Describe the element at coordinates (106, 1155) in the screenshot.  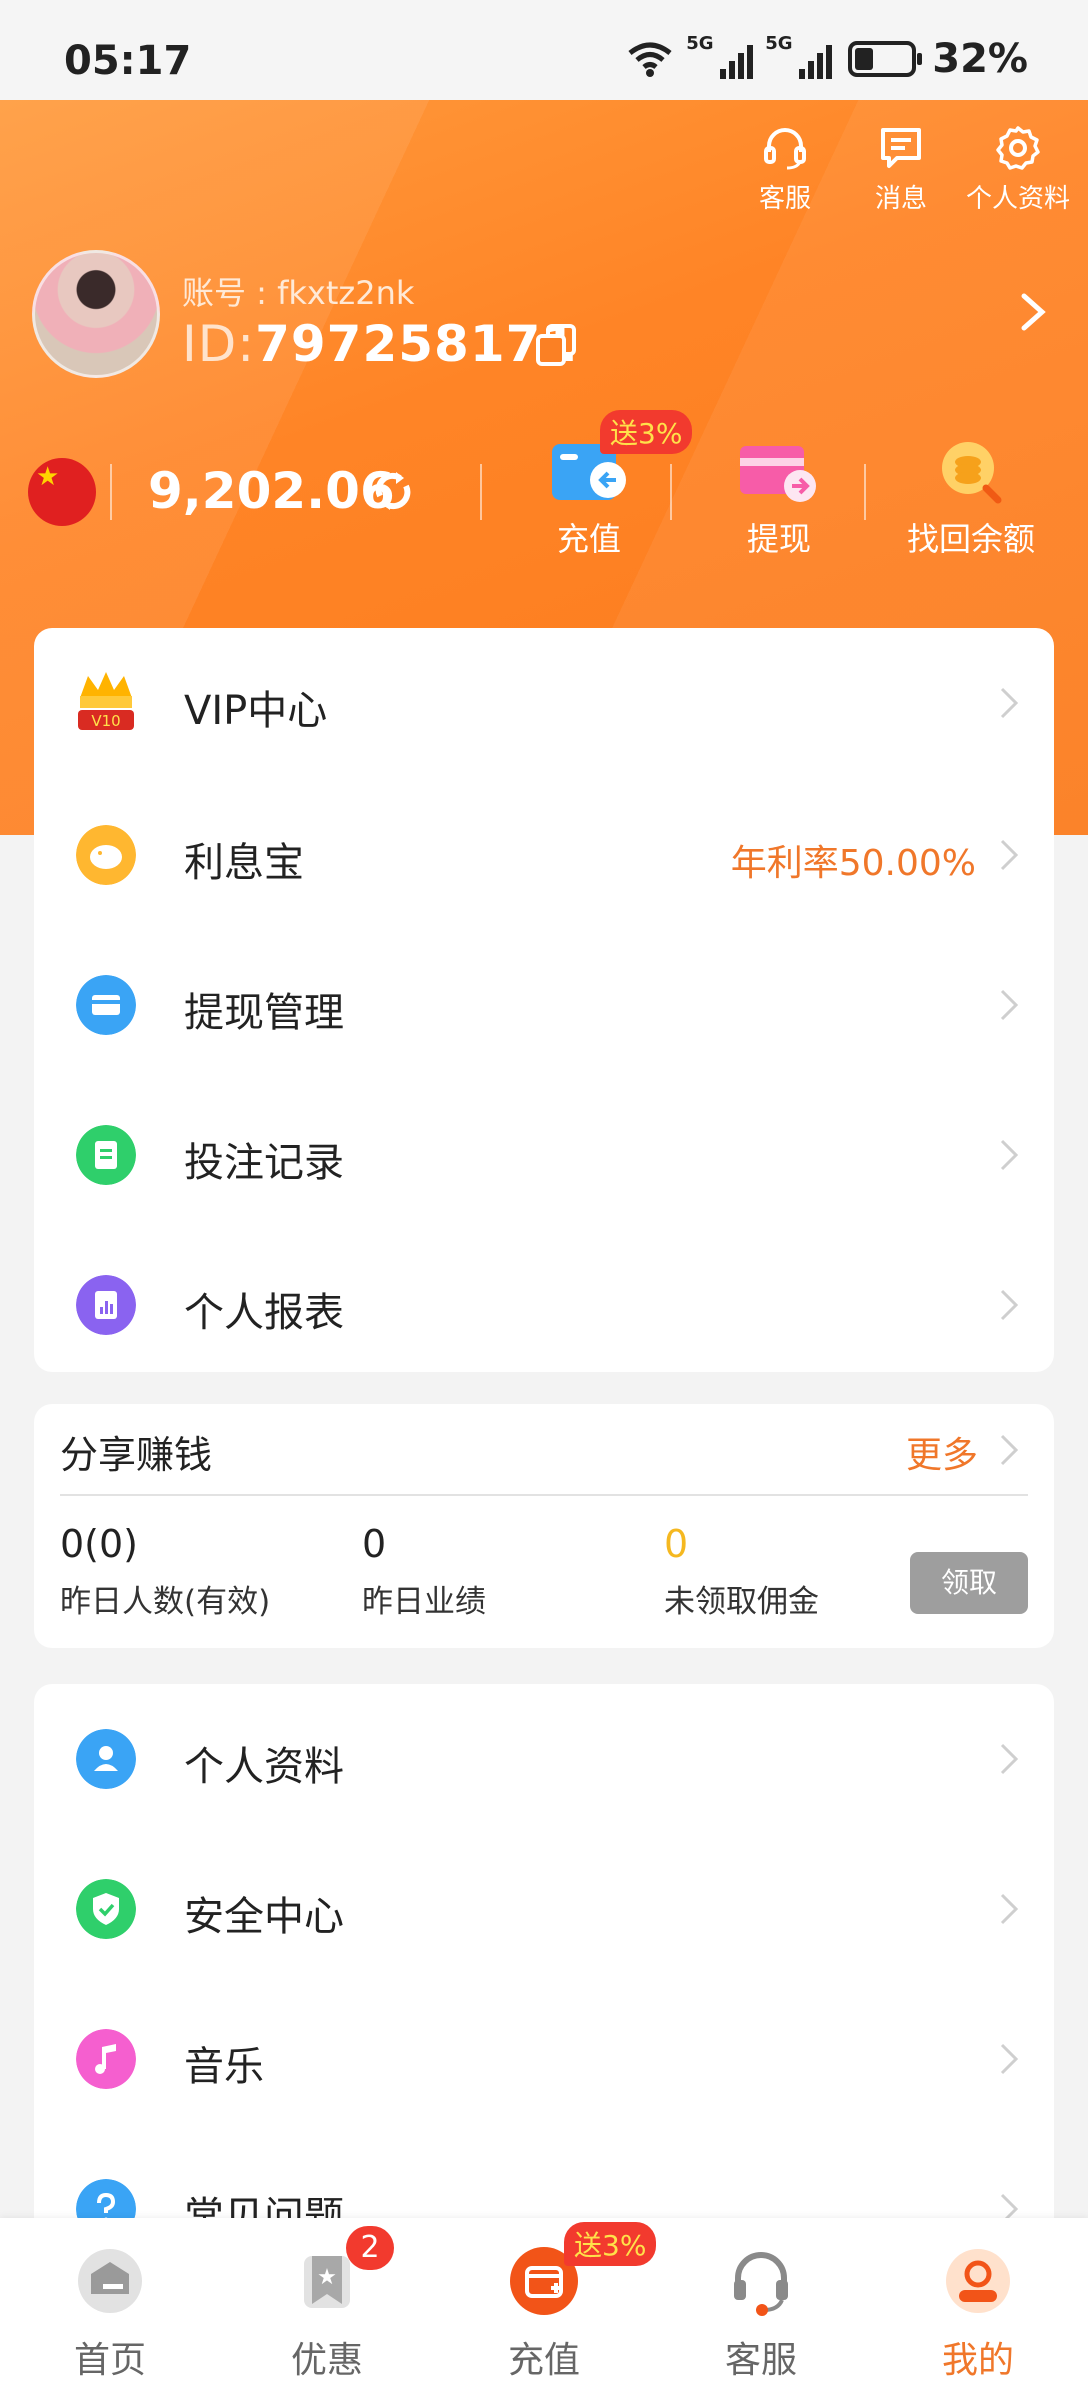
I see `clipboard-icon` at that location.